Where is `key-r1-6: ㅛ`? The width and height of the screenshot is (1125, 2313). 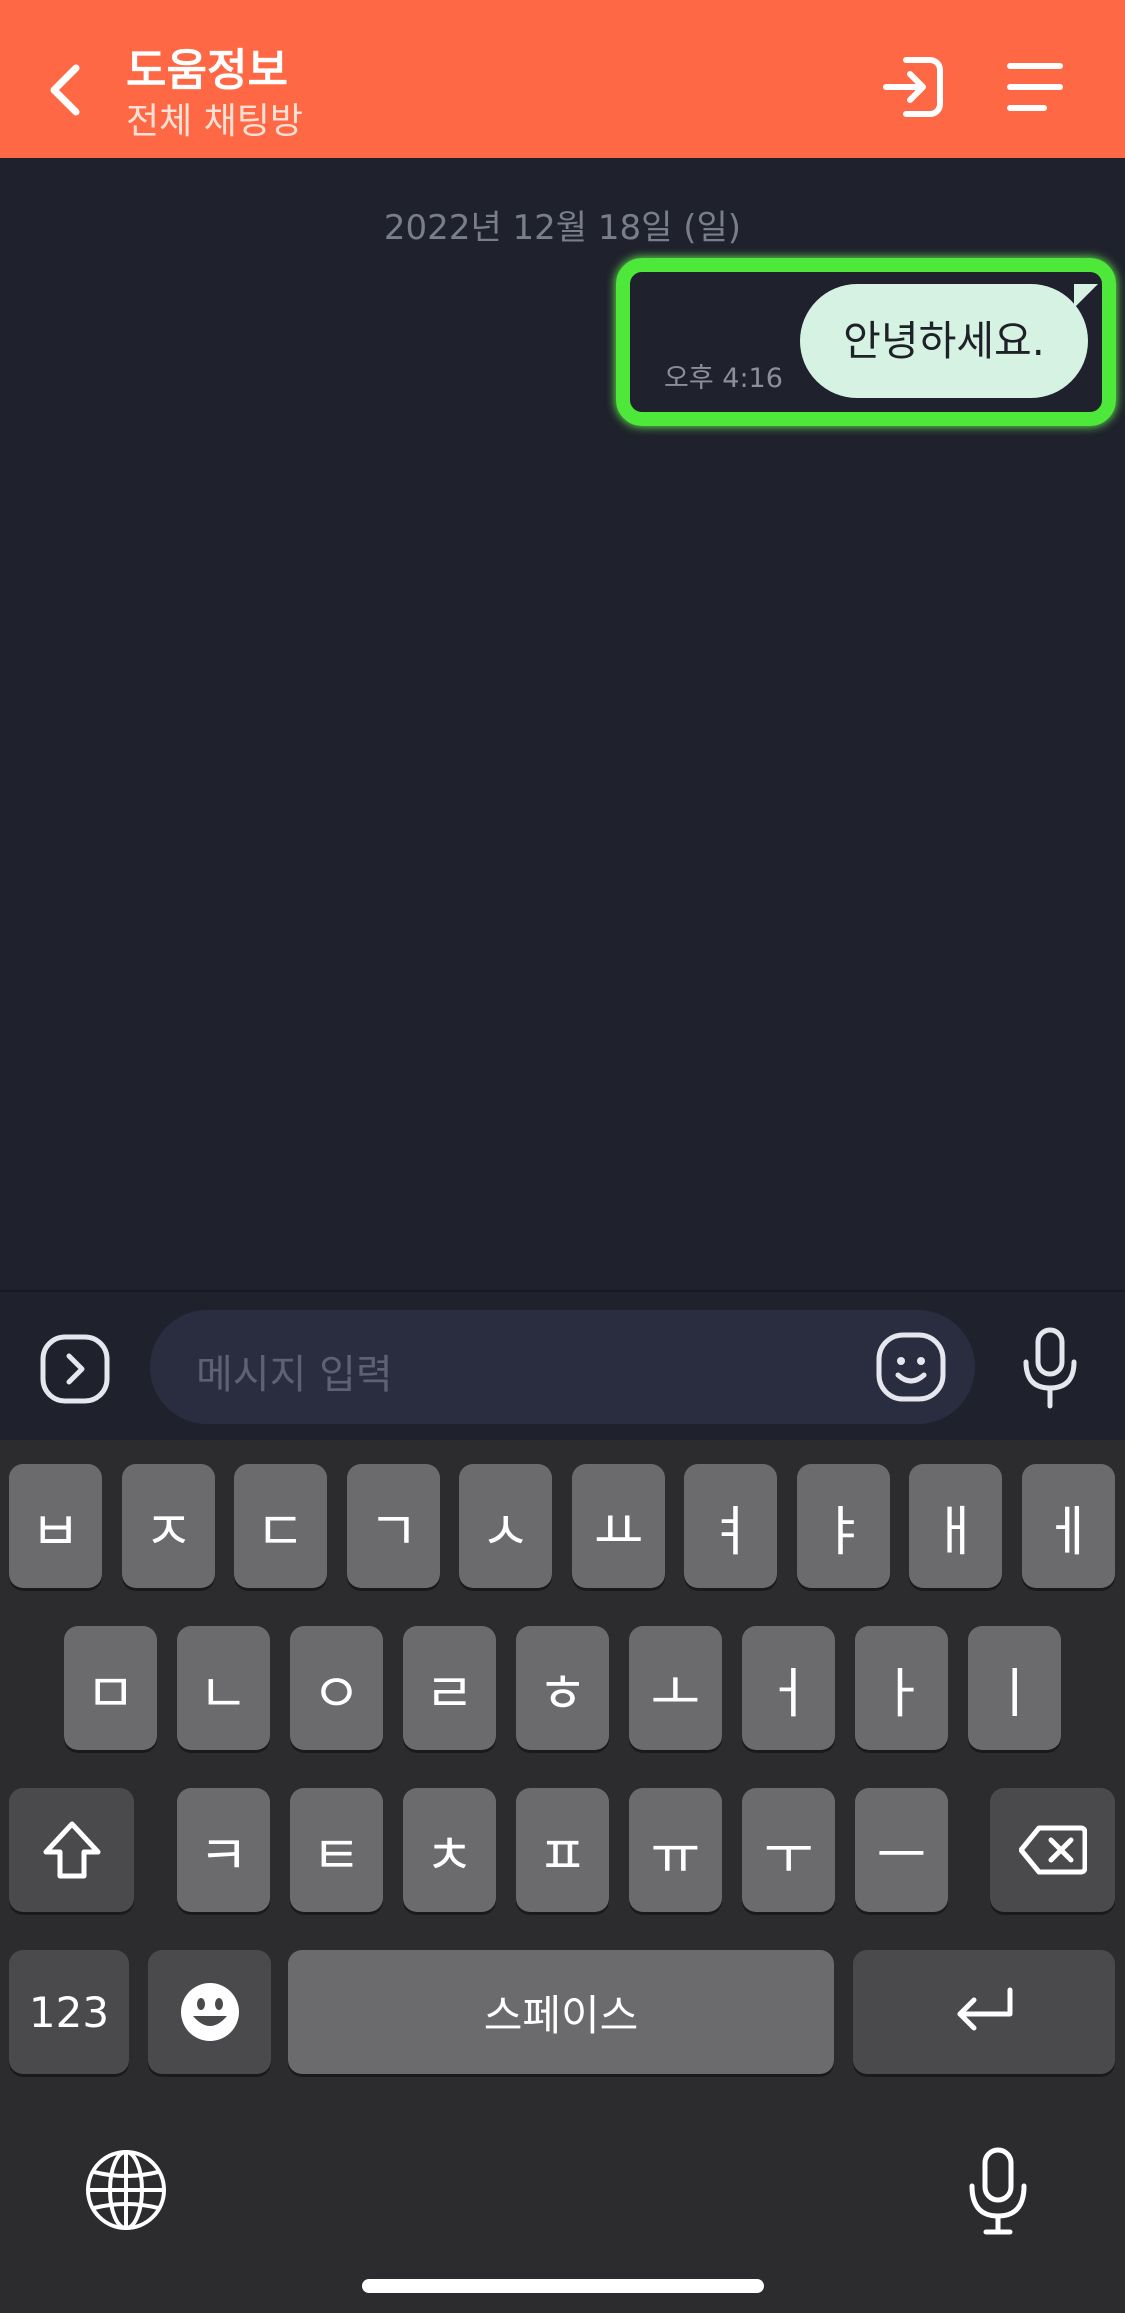 key-r1-6: ㅛ is located at coordinates (618, 1526).